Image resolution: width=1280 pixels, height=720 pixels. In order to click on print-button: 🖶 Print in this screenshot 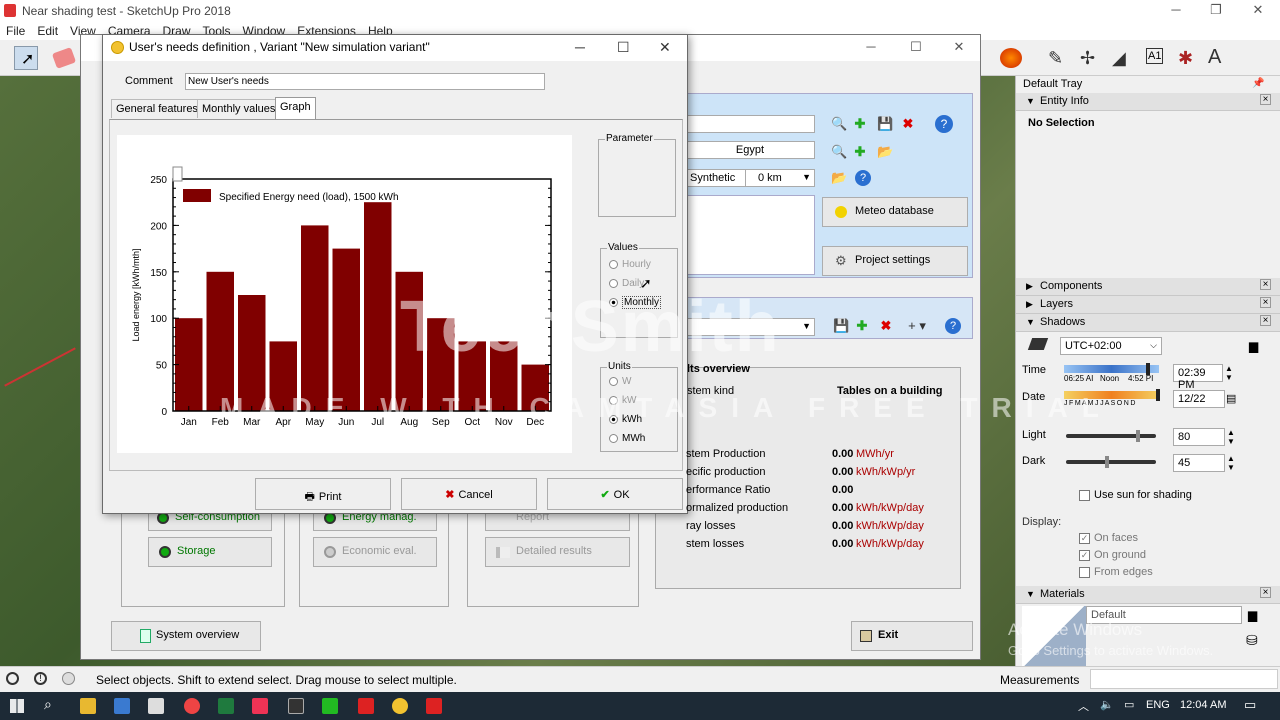, I will do `click(323, 494)`.